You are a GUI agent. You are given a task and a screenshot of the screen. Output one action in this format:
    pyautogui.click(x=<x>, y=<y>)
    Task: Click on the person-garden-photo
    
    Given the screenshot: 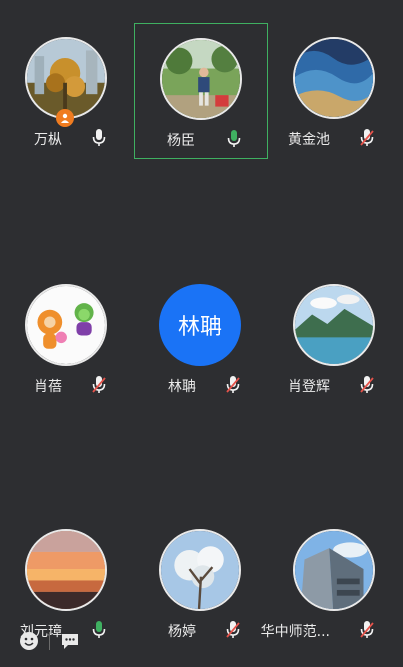 What is the action you would take?
    pyautogui.click(x=201, y=79)
    